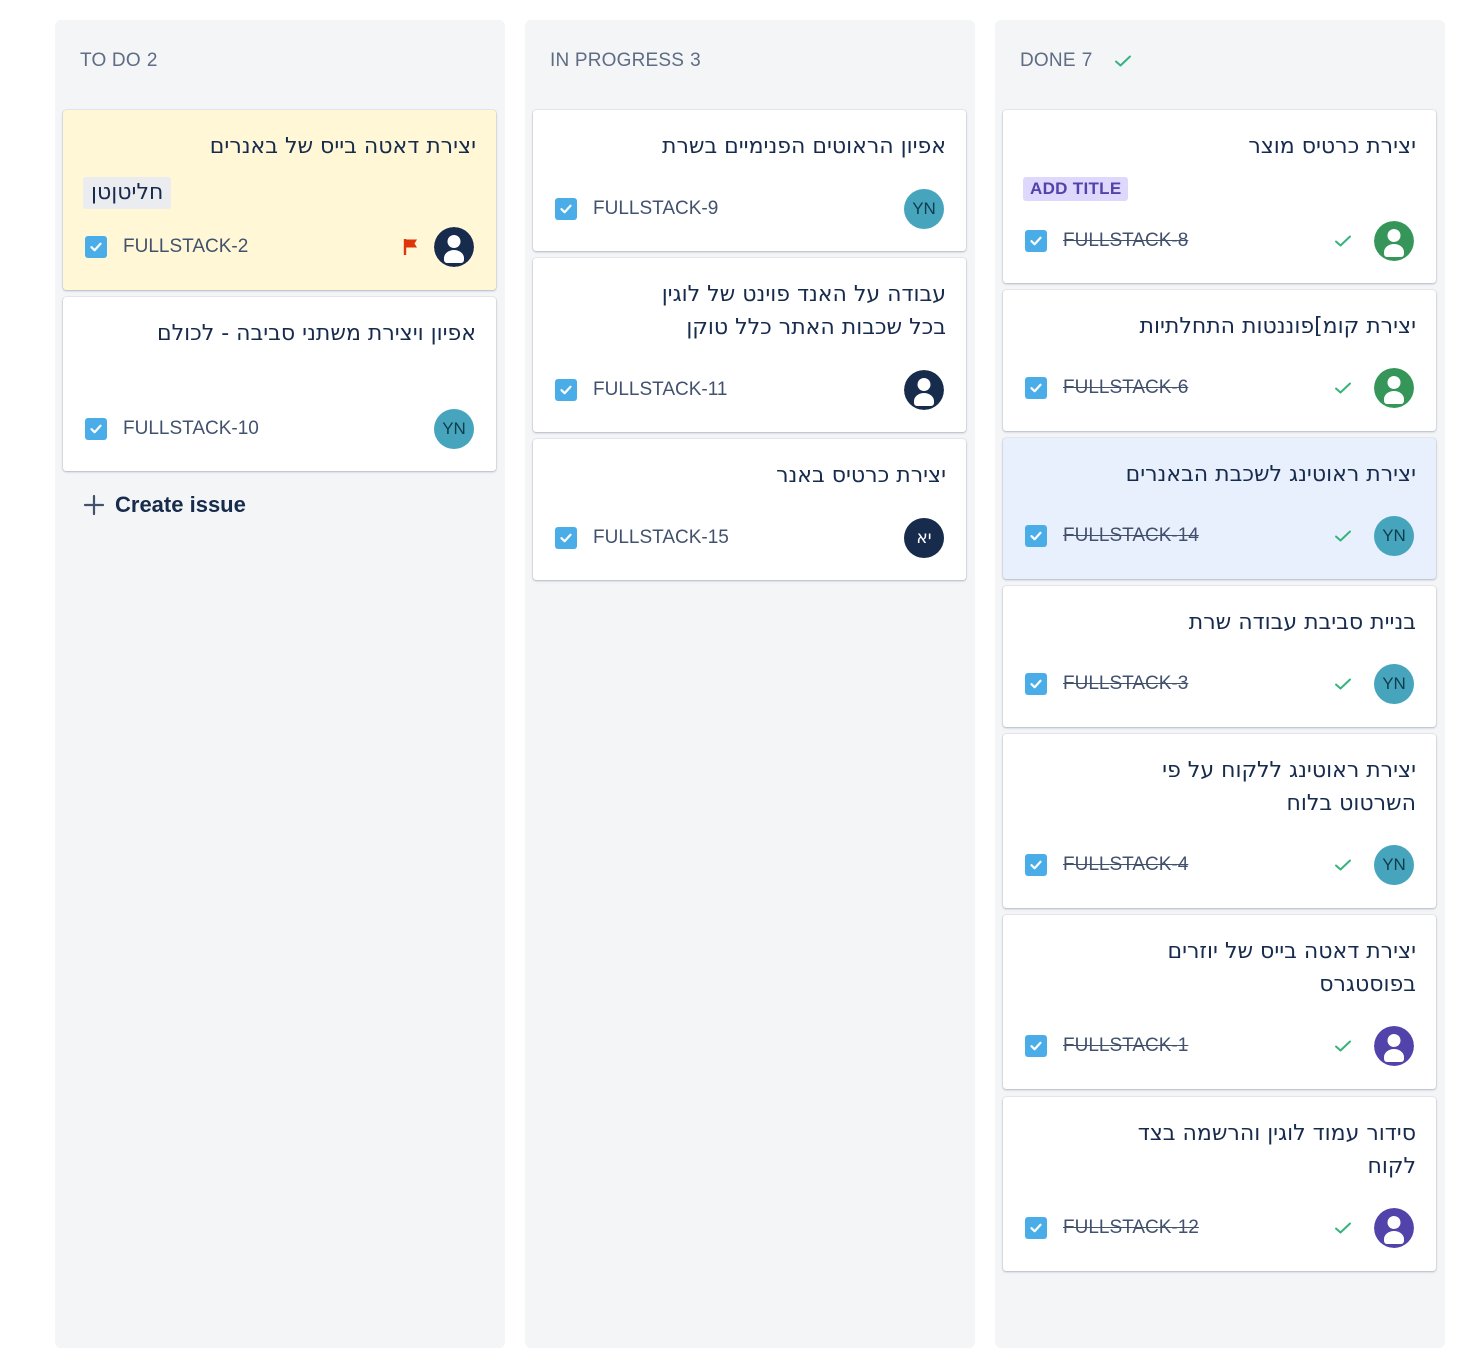  Describe the element at coordinates (1276, 1150) in the screenshot. I see `issue-title: סידור עמוד לוגין והרשמה בצד לקוח` at that location.